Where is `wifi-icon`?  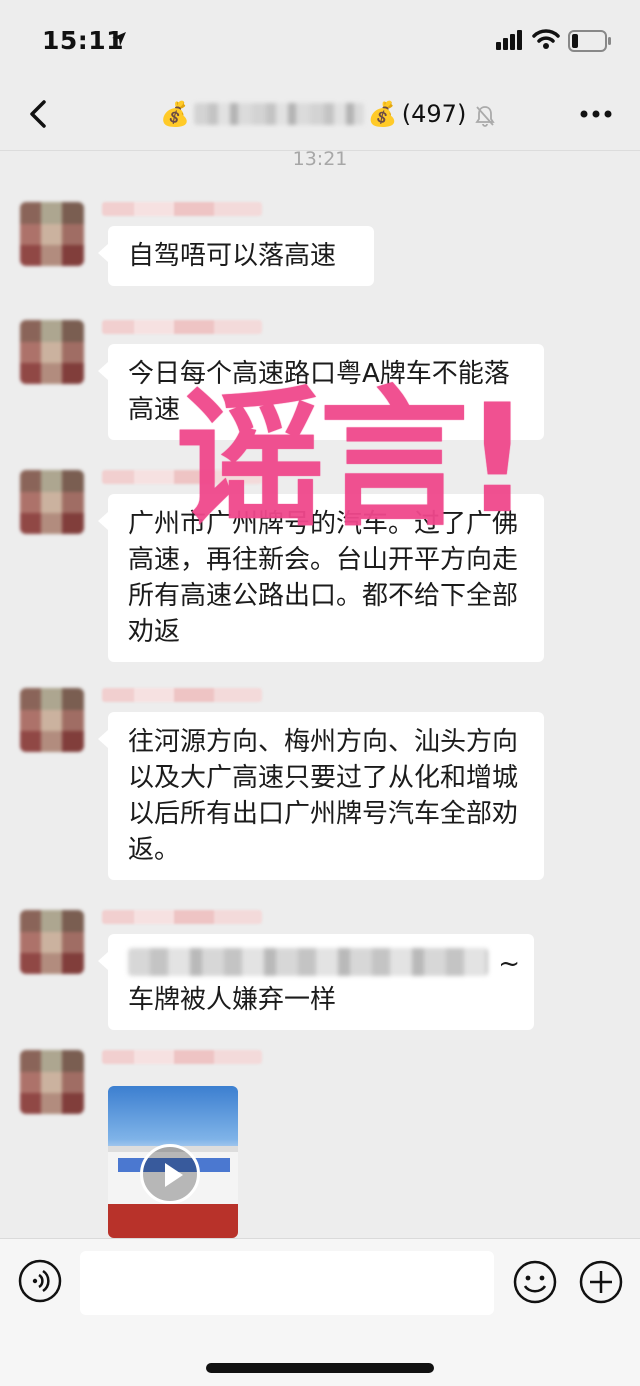
wifi-icon is located at coordinates (546, 39).